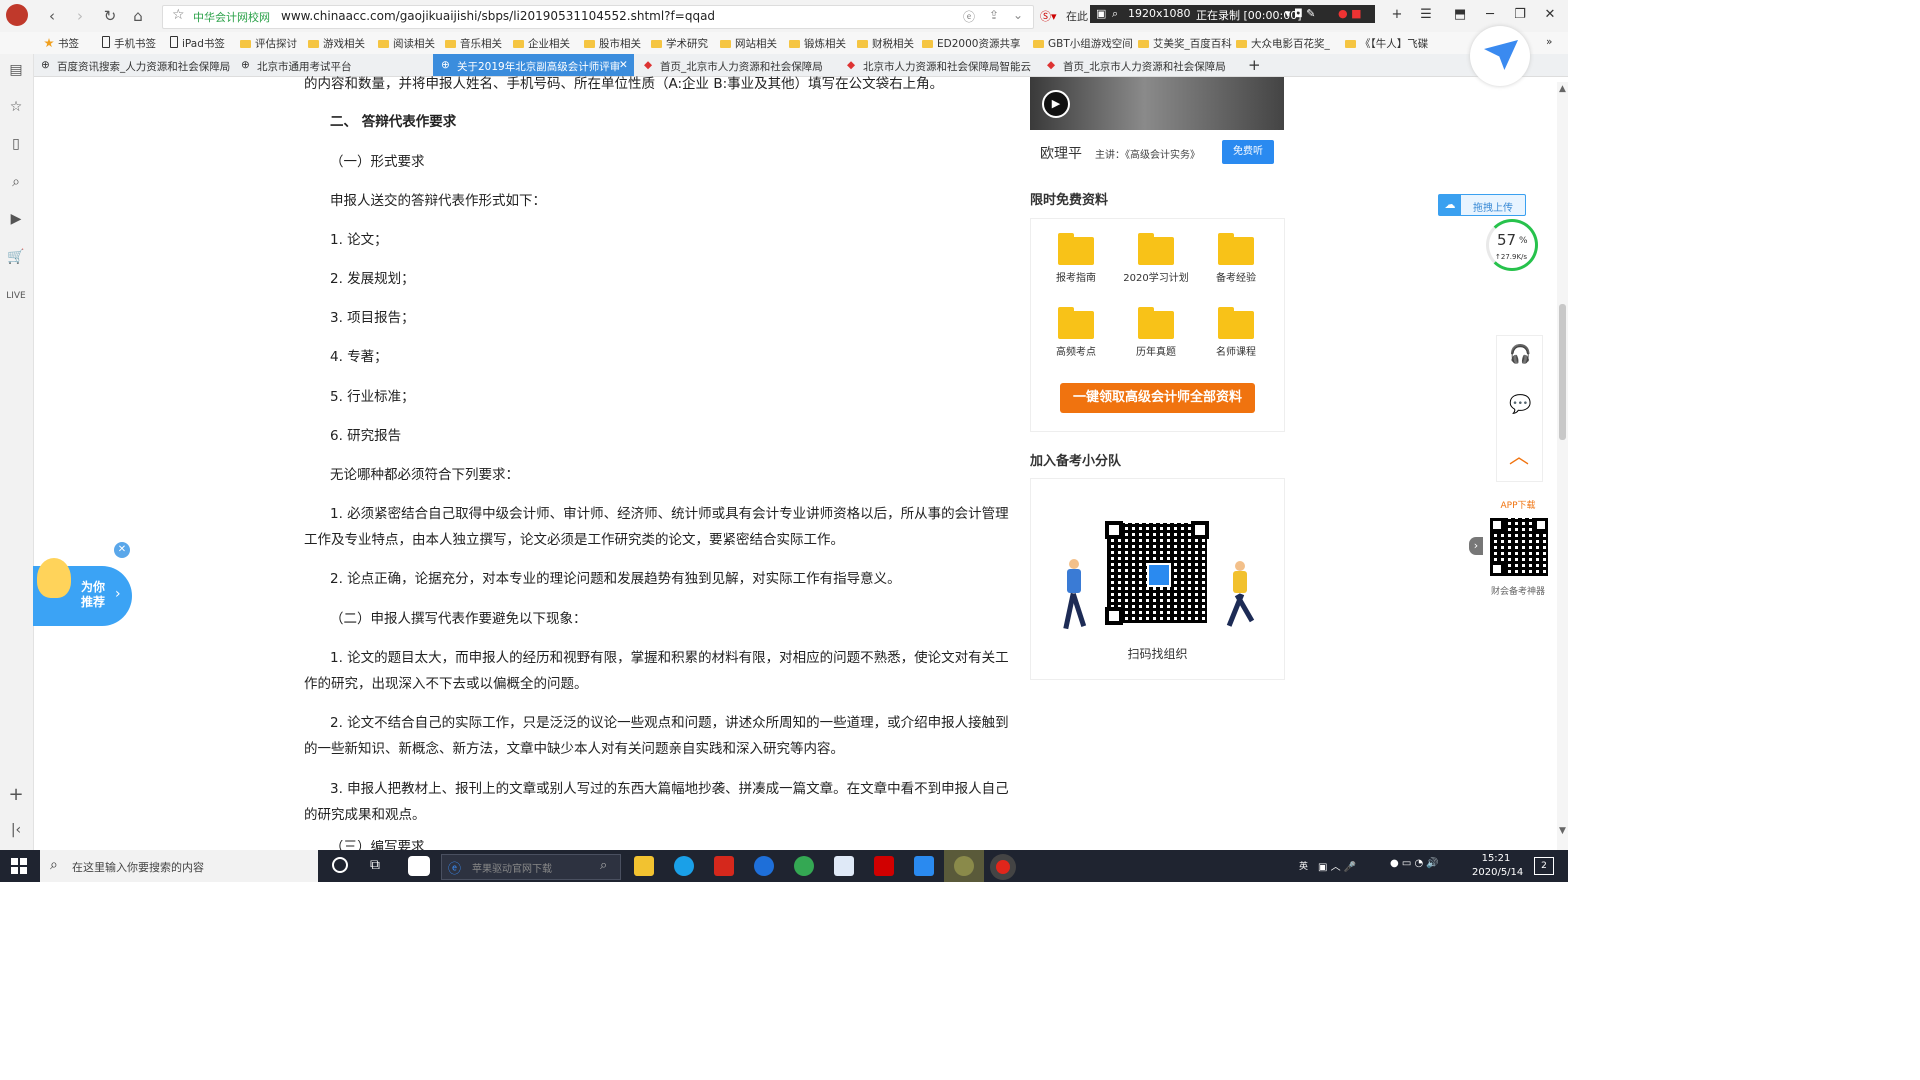  What do you see at coordinates (178, 15) in the screenshot?
I see `bookmark-star-icon: ☆` at bounding box center [178, 15].